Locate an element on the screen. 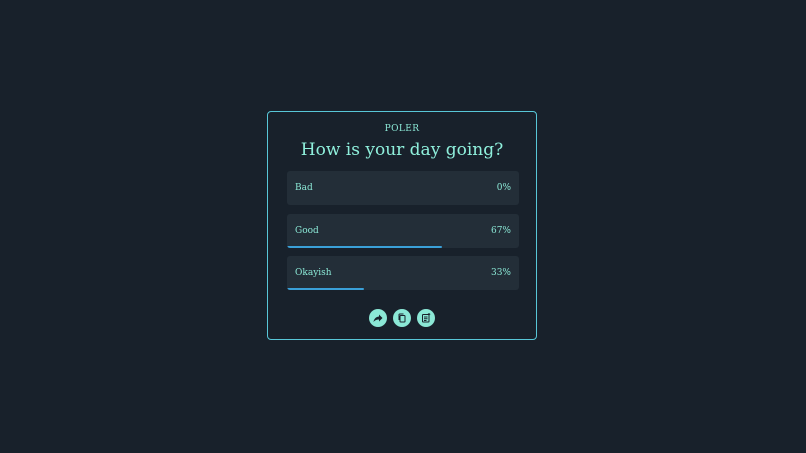  copy-button is located at coordinates (402, 318).